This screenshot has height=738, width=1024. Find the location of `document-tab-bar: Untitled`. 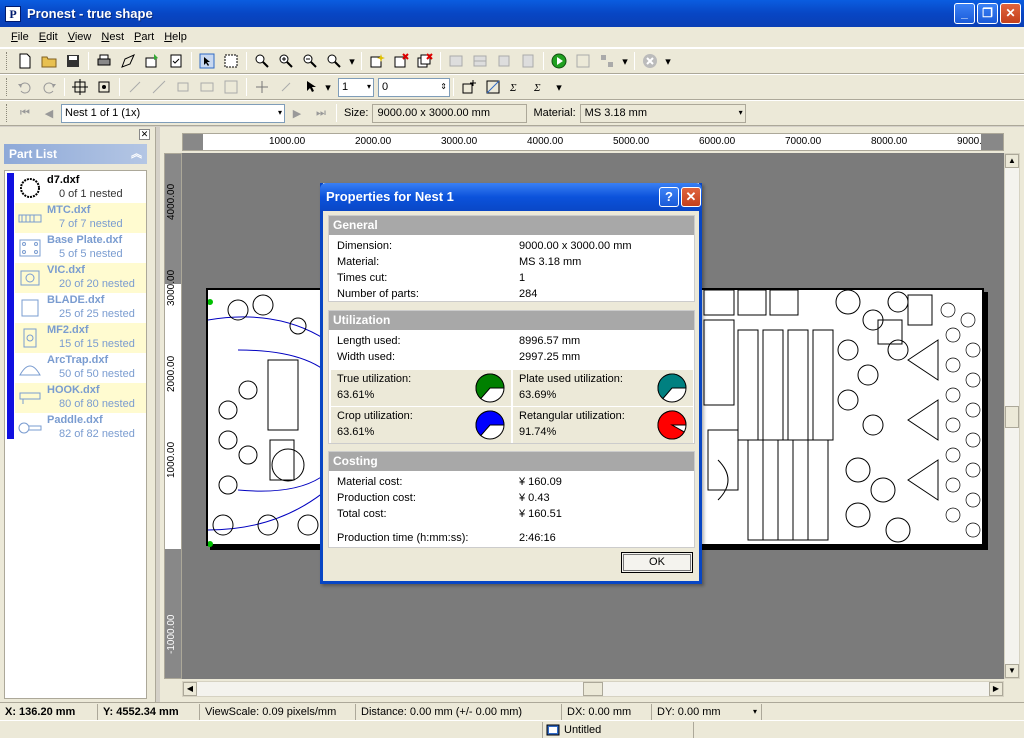

document-tab-bar: Untitled is located at coordinates (512, 729).